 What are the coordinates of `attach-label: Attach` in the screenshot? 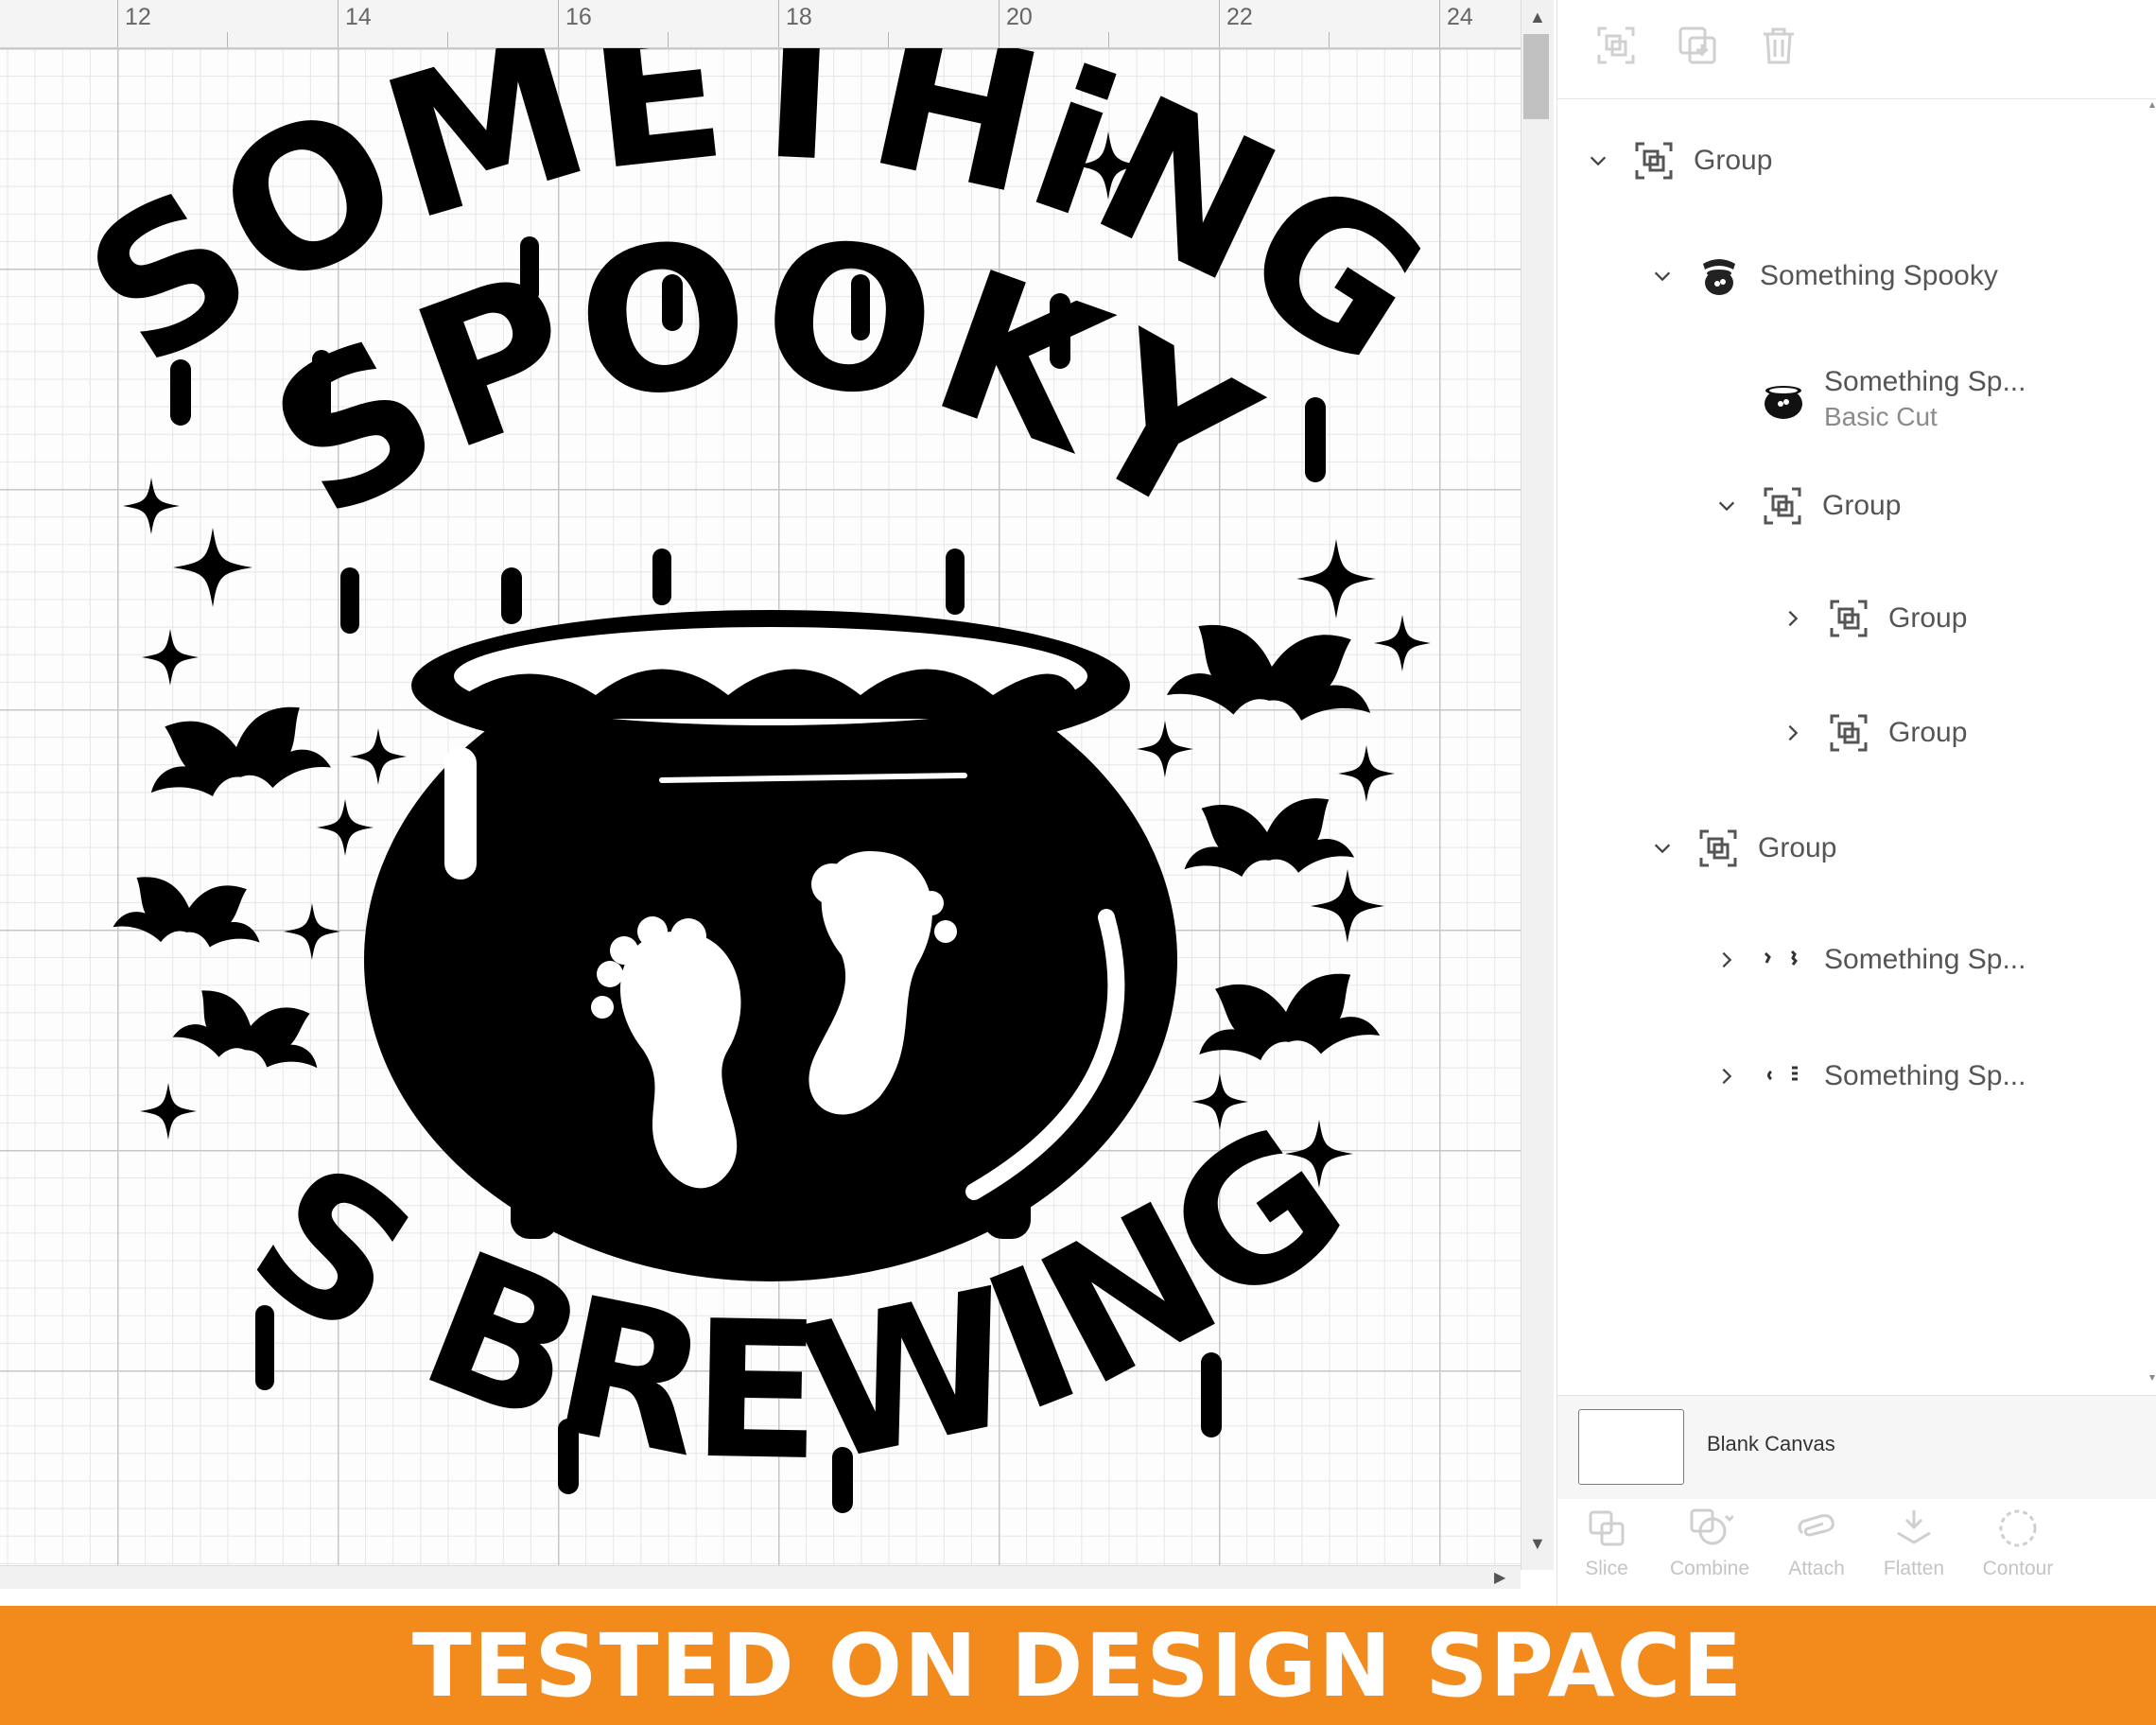 It's located at (1817, 1568).